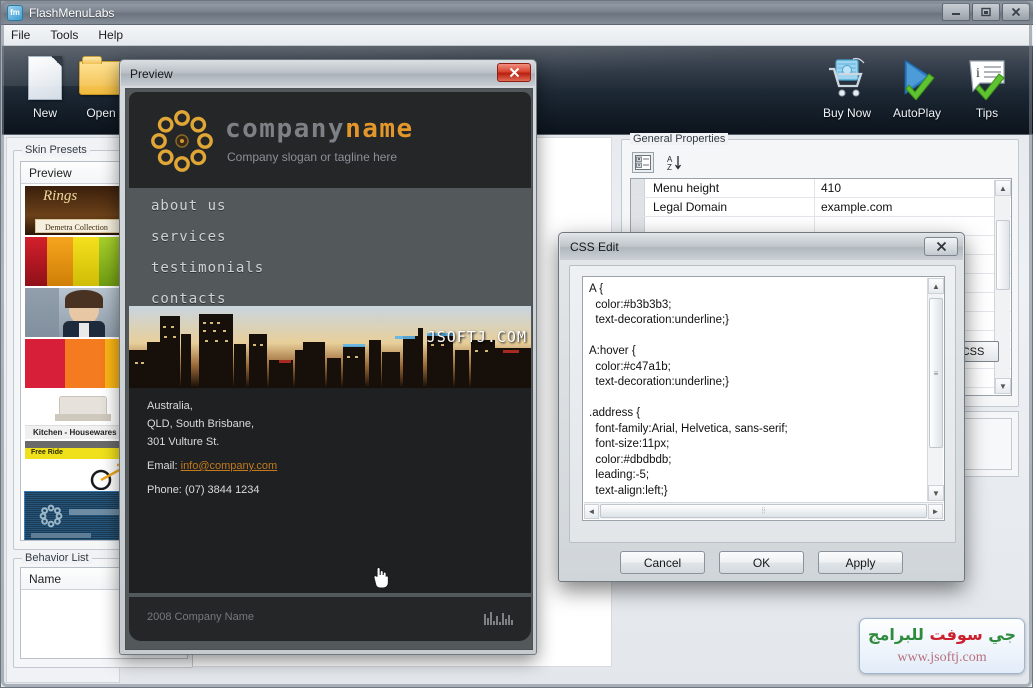 Image resolution: width=1033 pixels, height=688 pixels. I want to click on nav-item-services: services, so click(188, 237).